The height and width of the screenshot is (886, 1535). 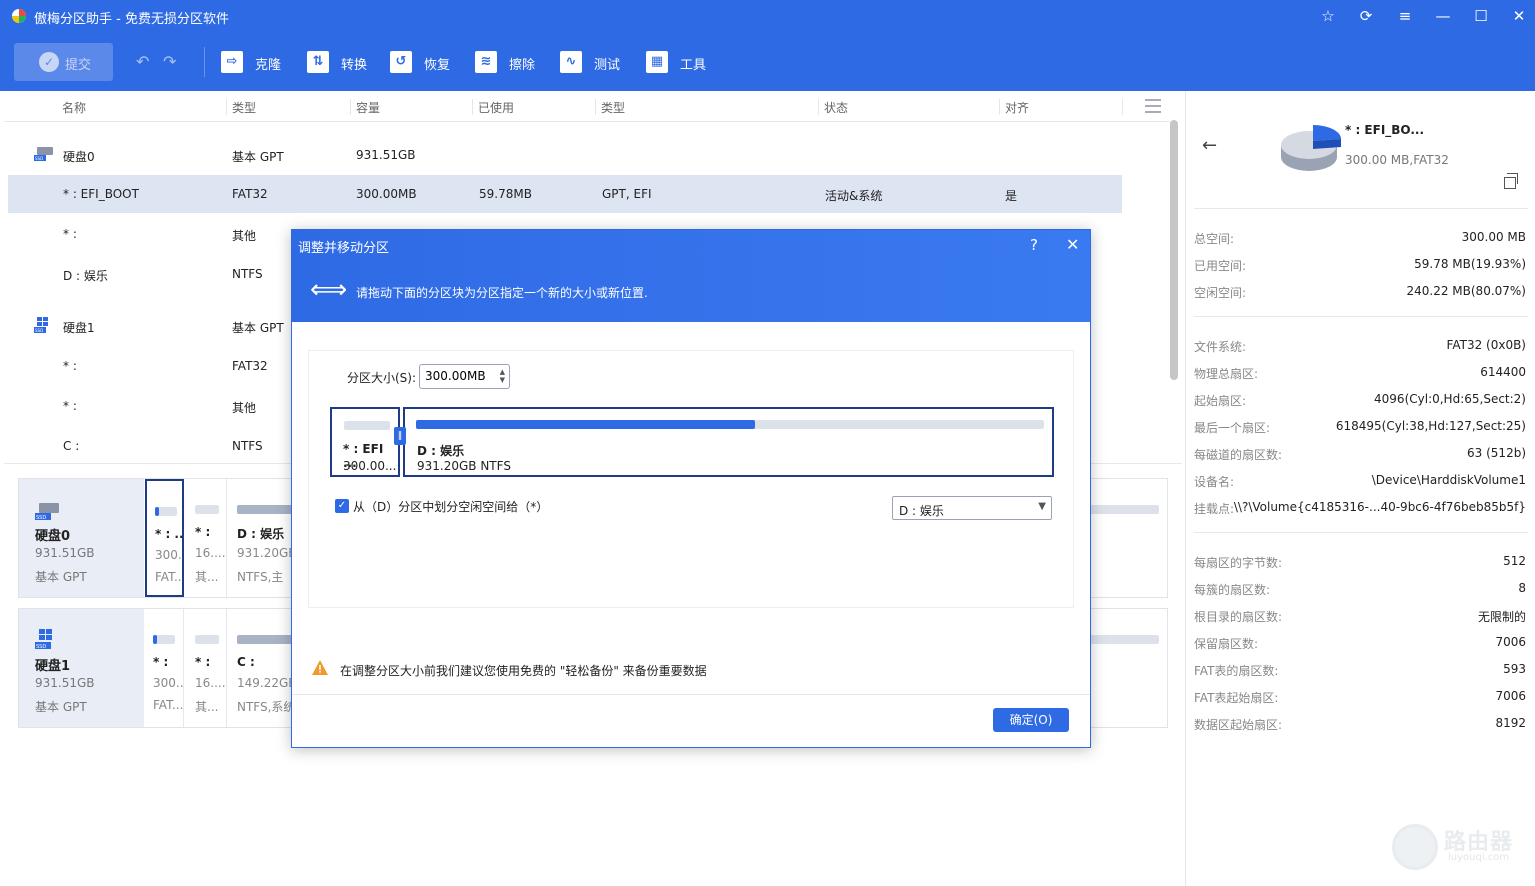 What do you see at coordinates (1415, 847) in the screenshot?
I see `router-logo-icon` at bounding box center [1415, 847].